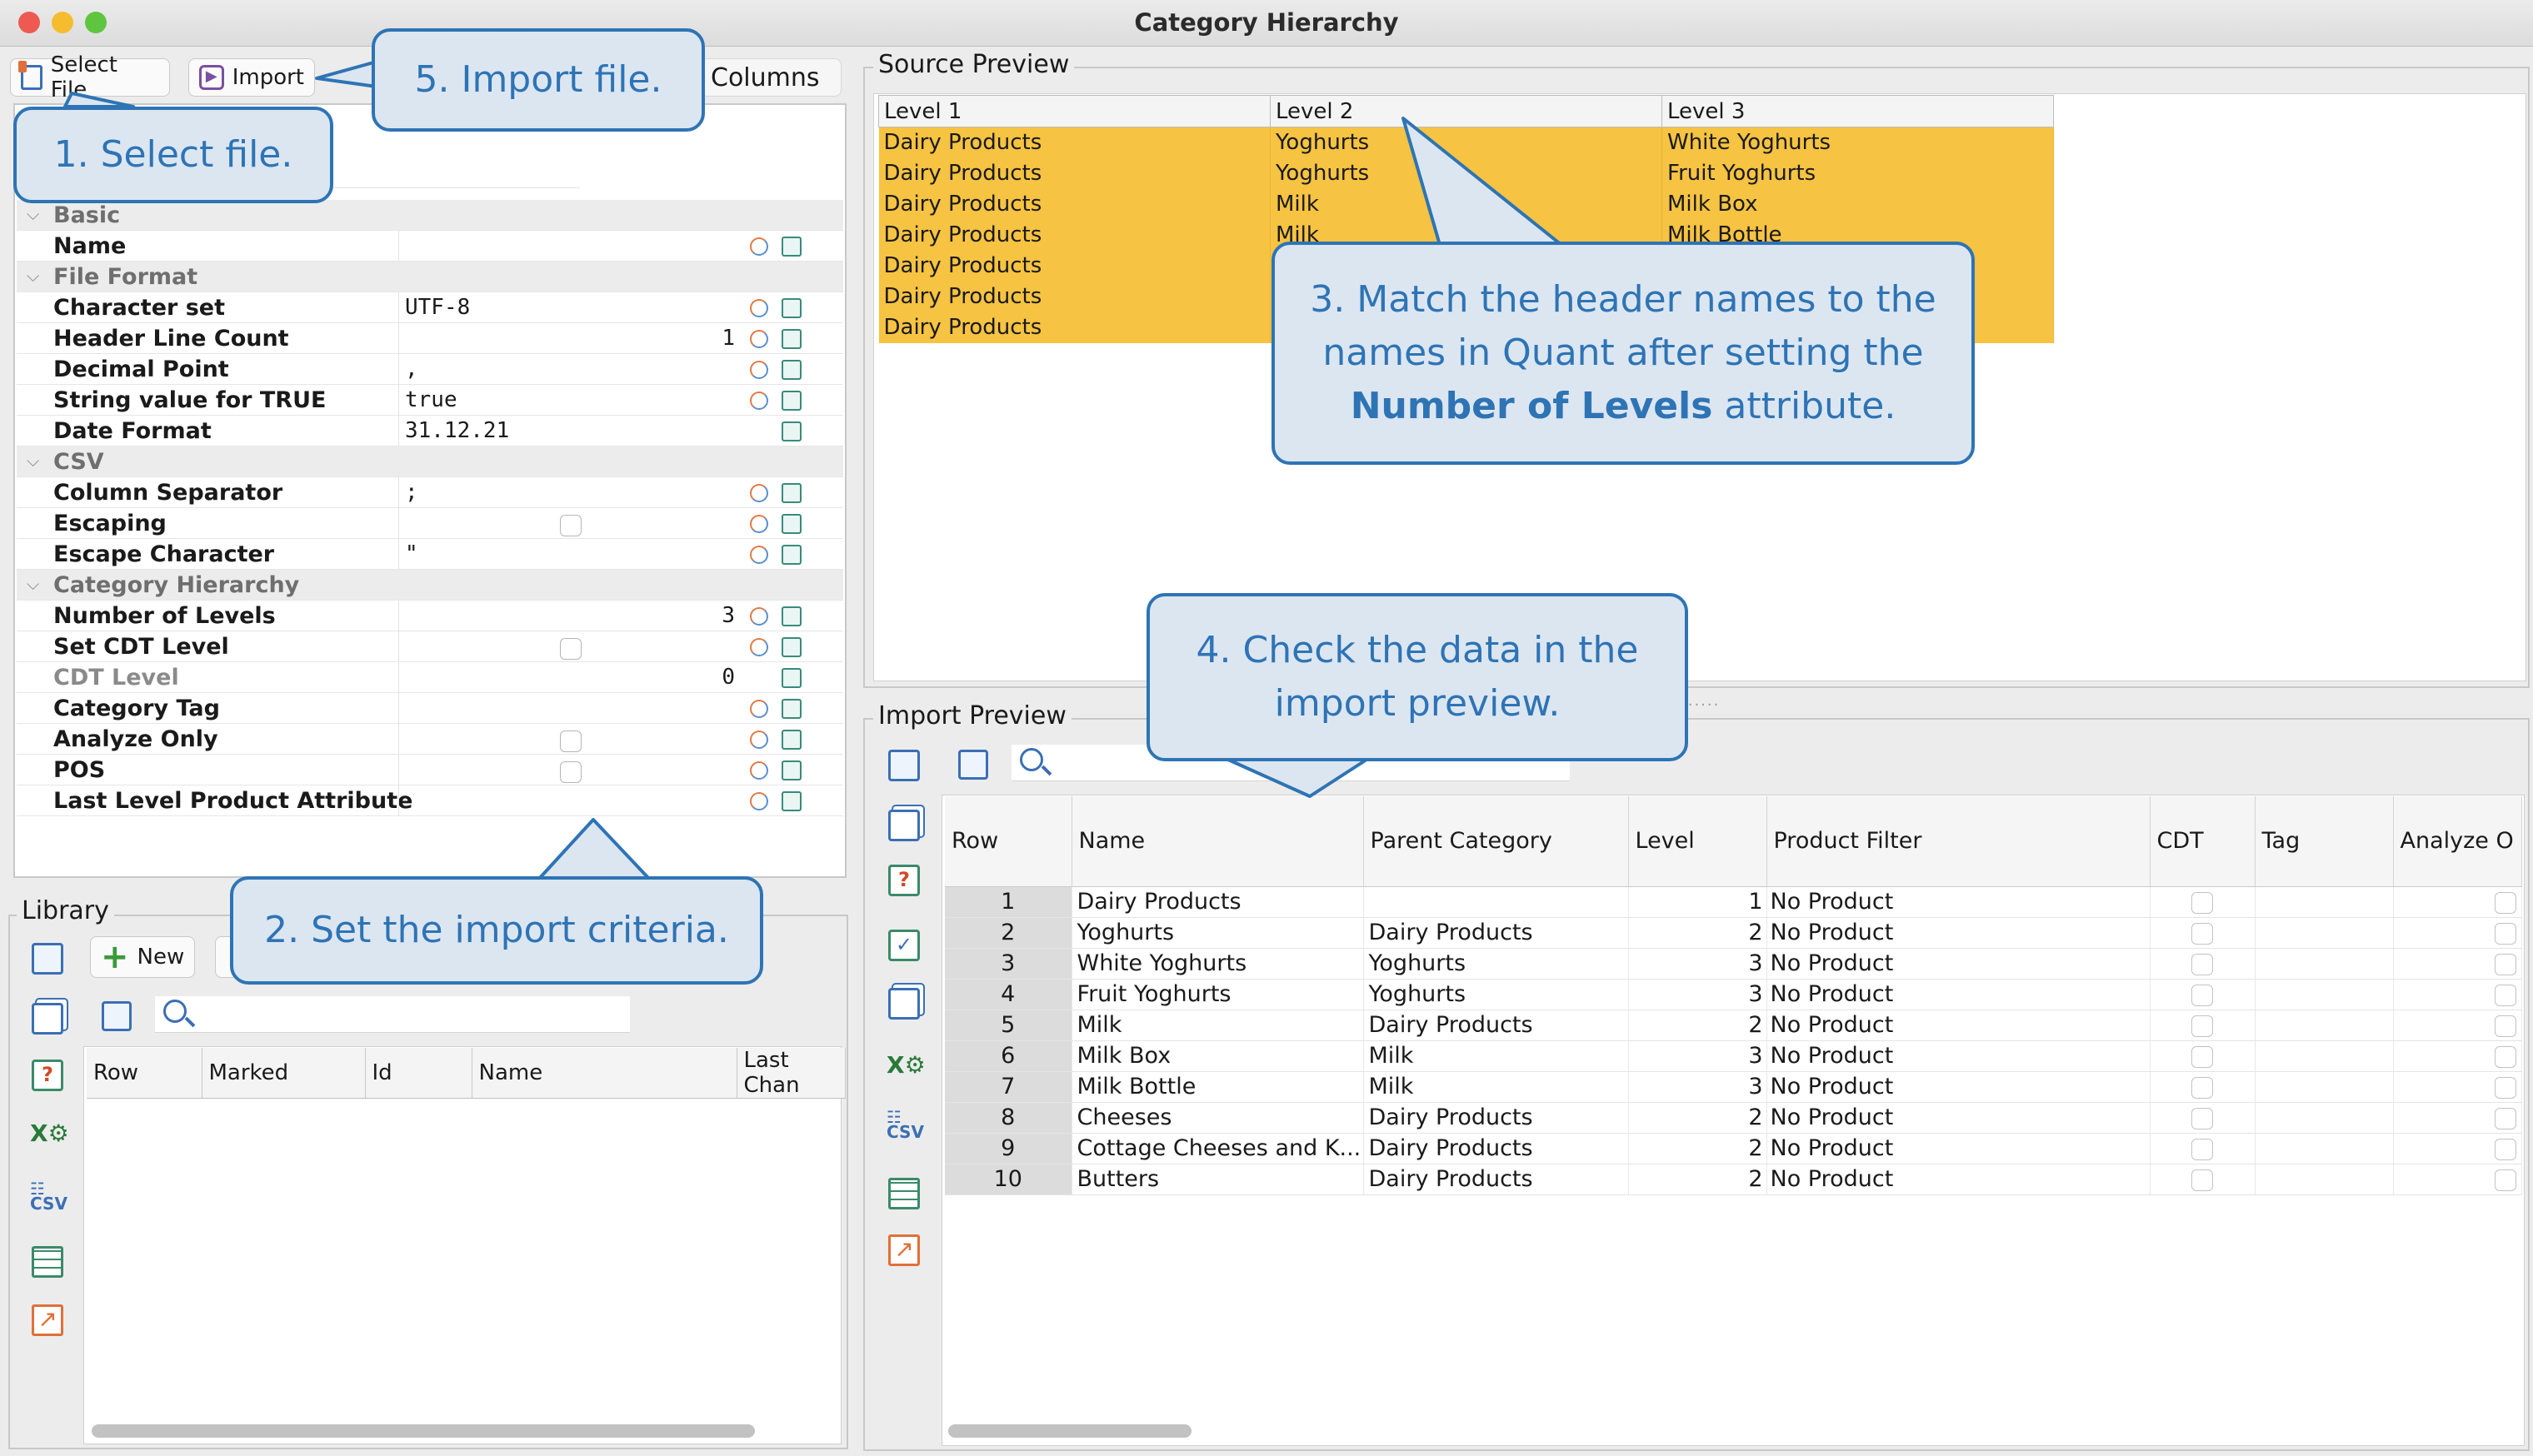  What do you see at coordinates (47, 1075) in the screenshot?
I see `help-icon: ?` at bounding box center [47, 1075].